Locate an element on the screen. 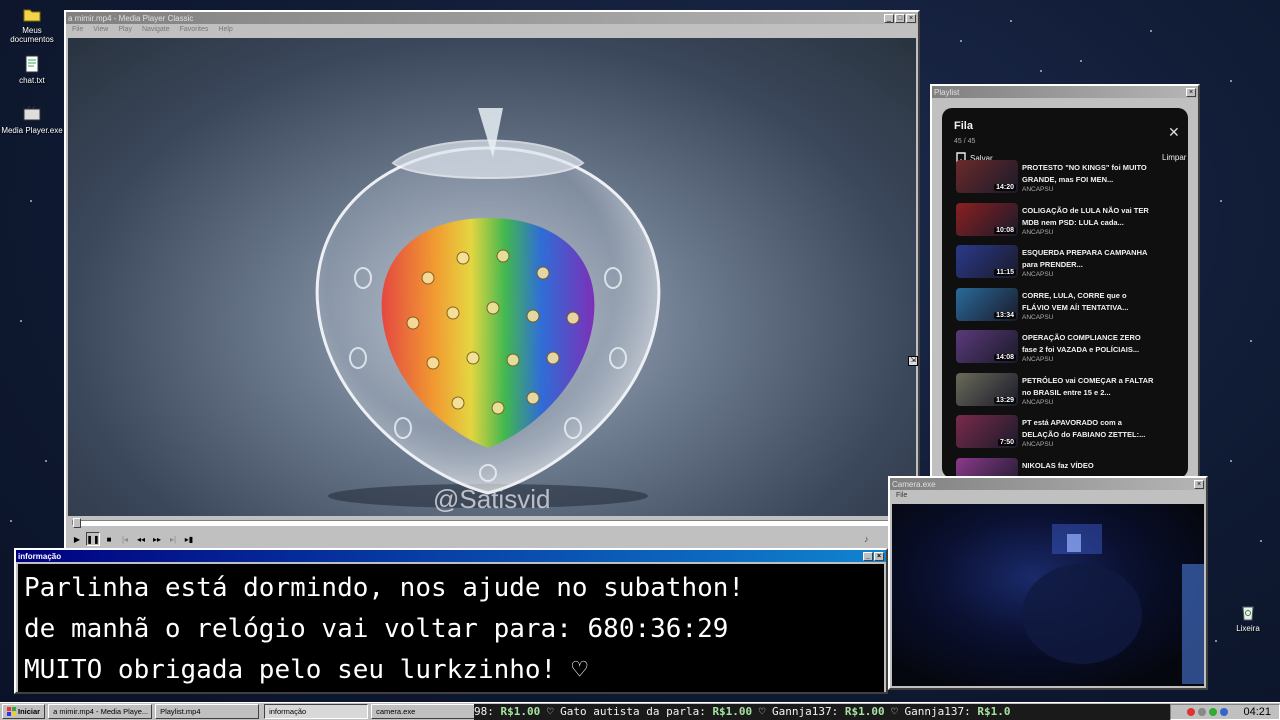 This screenshot has height=720, width=1280. seek-thumb is located at coordinates (77, 523).